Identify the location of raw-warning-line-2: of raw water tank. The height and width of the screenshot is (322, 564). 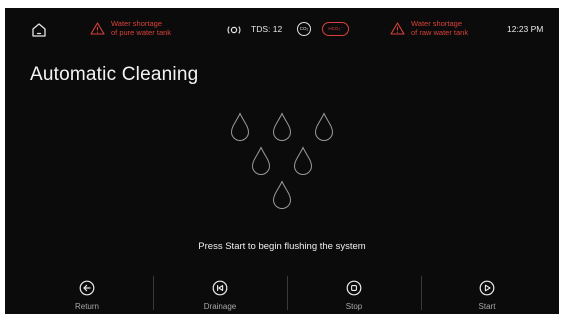
(440, 32).